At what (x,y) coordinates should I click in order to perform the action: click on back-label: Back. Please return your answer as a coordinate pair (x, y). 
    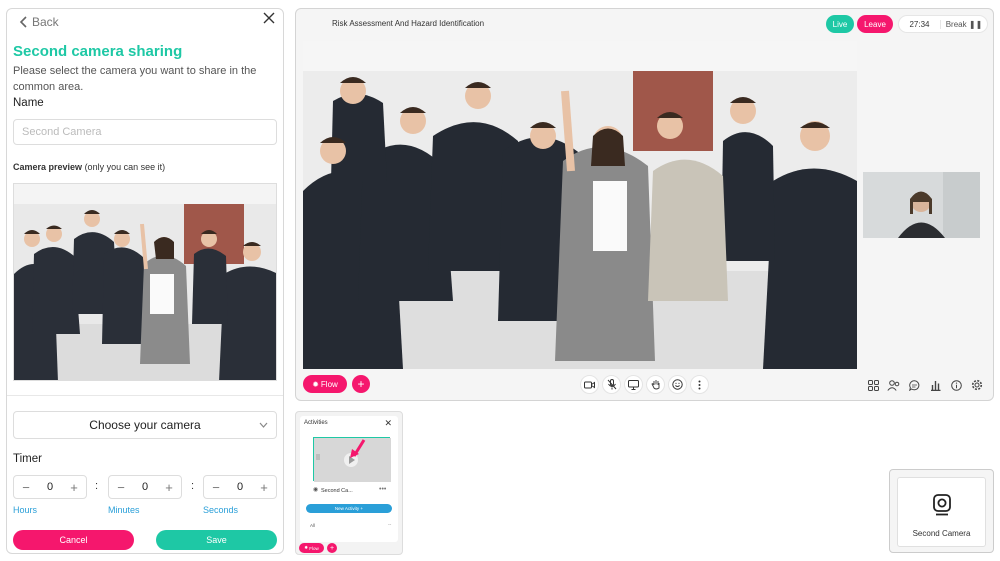
    Looking at the image, I should click on (45, 22).